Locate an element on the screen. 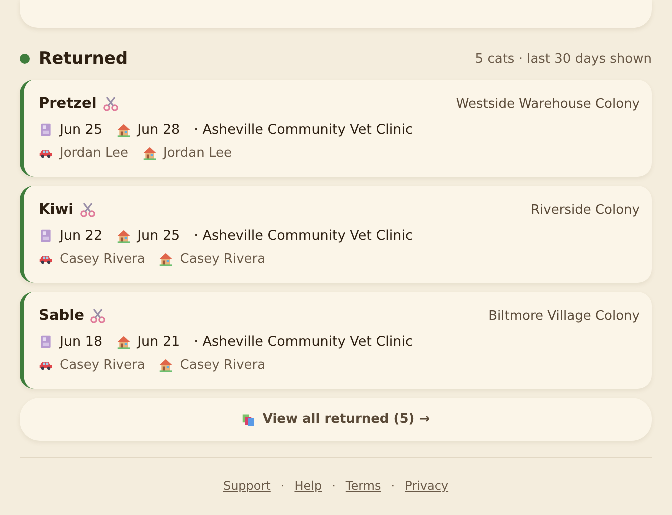  transporter-name: Jordan Lee is located at coordinates (94, 153).